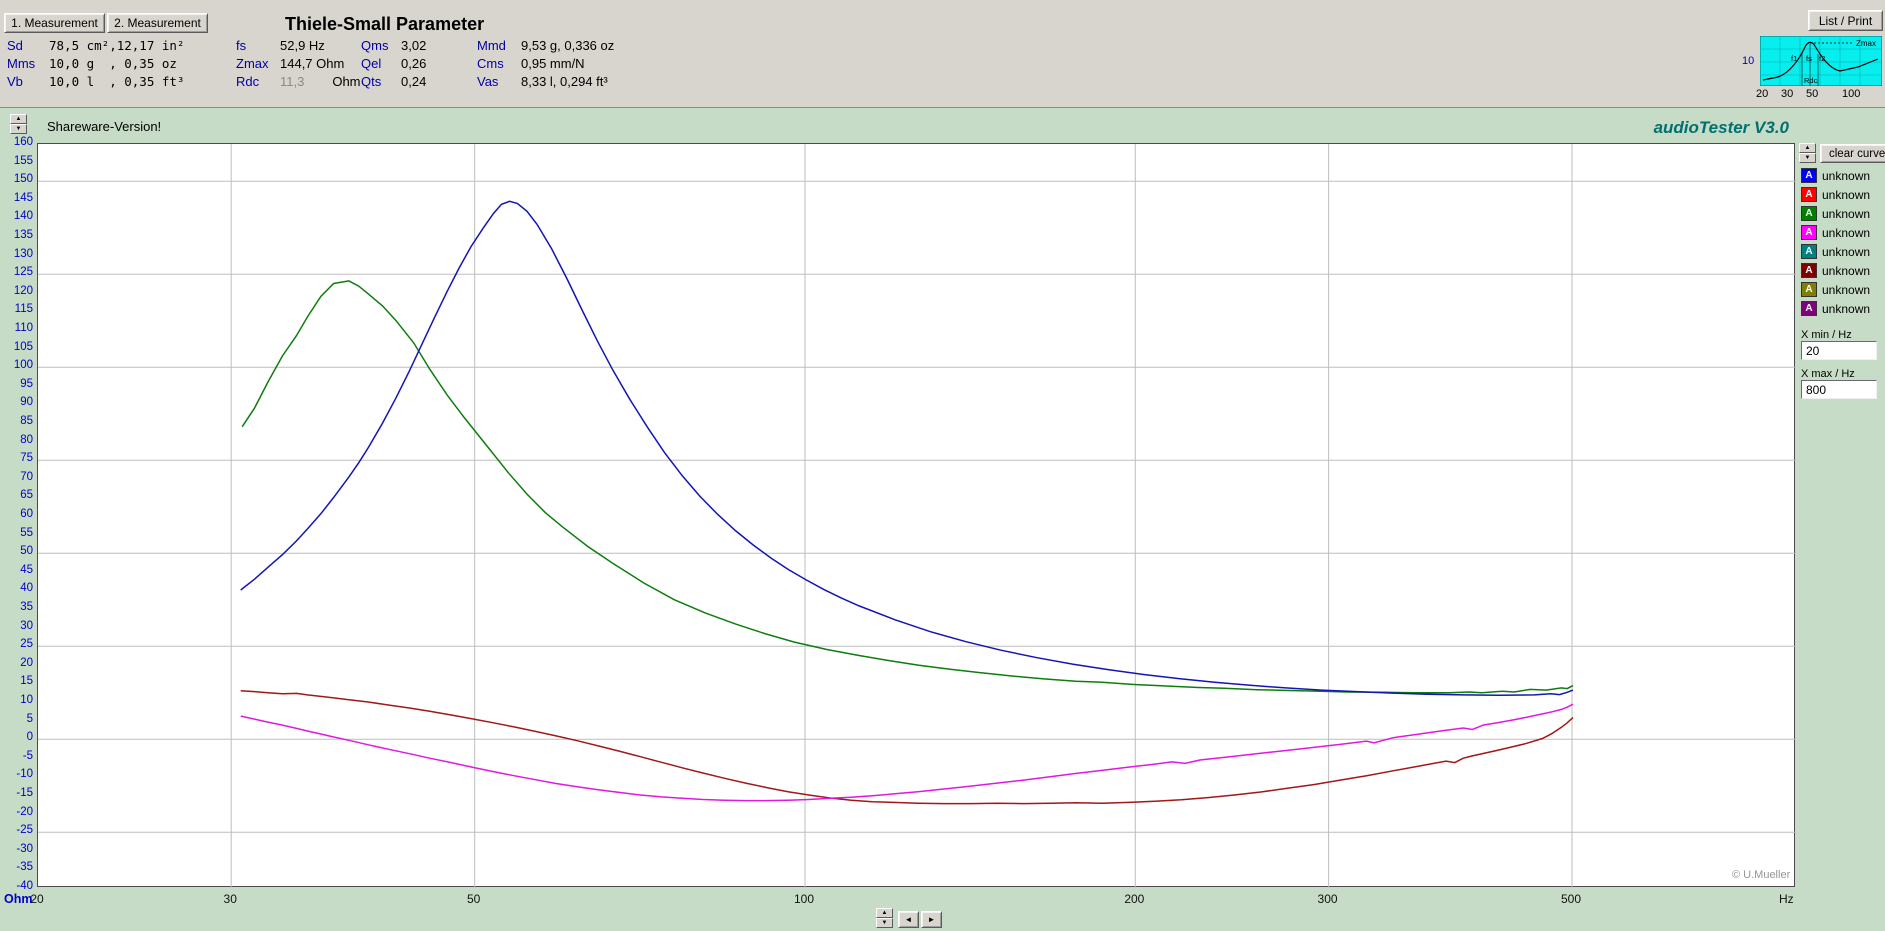  I want to click on arrow-right-icon: ►, so click(931, 919).